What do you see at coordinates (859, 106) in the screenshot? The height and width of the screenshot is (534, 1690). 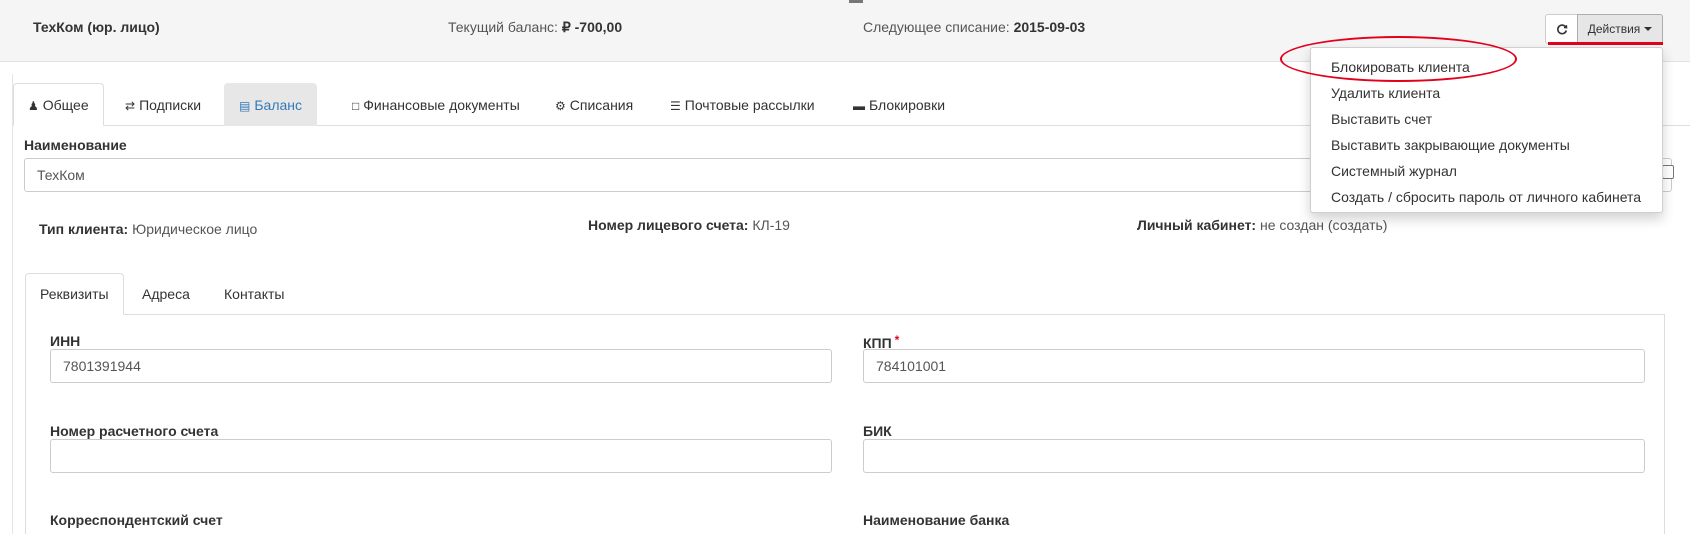 I see `minus-square-icon: ▬` at bounding box center [859, 106].